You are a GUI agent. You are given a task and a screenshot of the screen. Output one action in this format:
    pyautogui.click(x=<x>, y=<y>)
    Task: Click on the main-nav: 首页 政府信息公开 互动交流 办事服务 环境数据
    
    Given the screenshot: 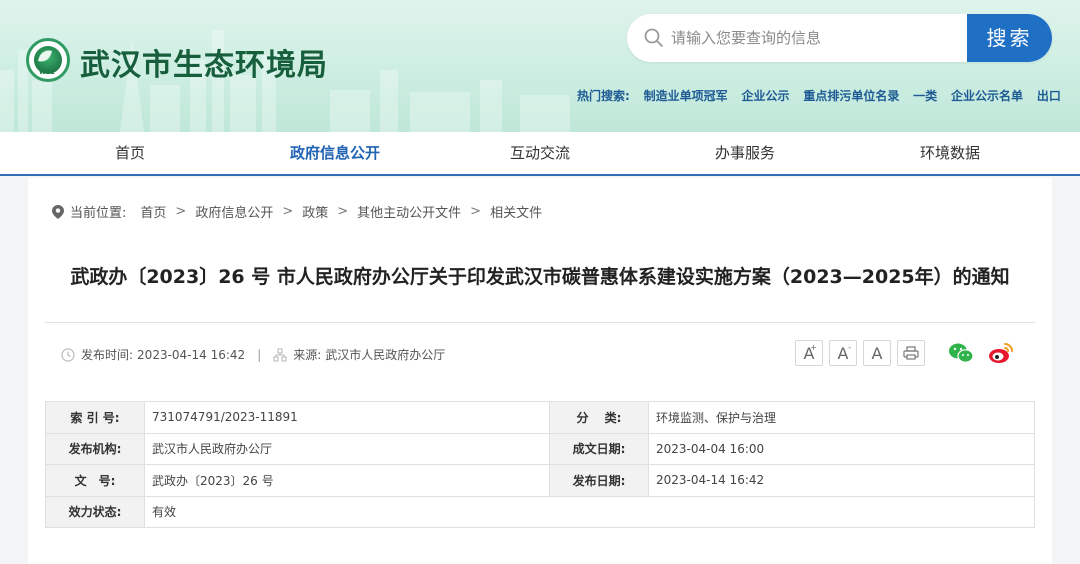 What is the action you would take?
    pyautogui.click(x=540, y=154)
    